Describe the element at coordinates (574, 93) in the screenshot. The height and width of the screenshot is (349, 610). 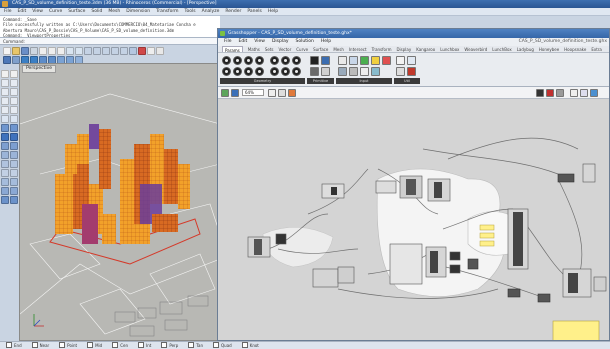
I see `search-icon` at that location.